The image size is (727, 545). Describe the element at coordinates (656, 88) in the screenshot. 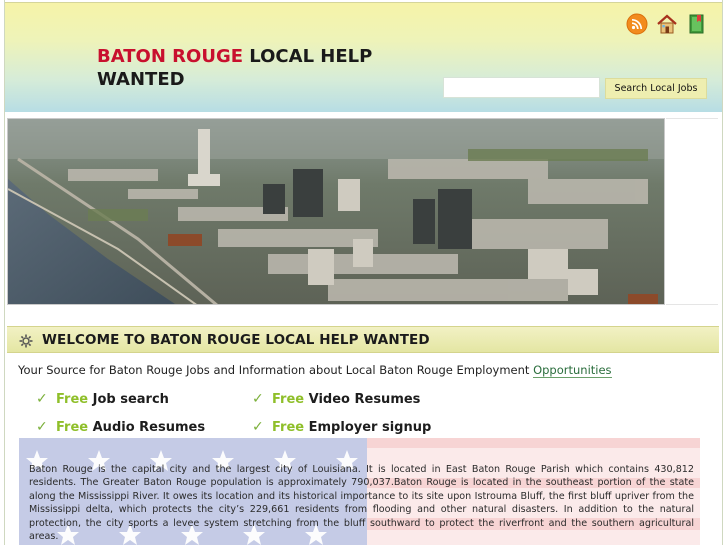

I see `search-local-jobs-button: Search Local Jobs` at that location.